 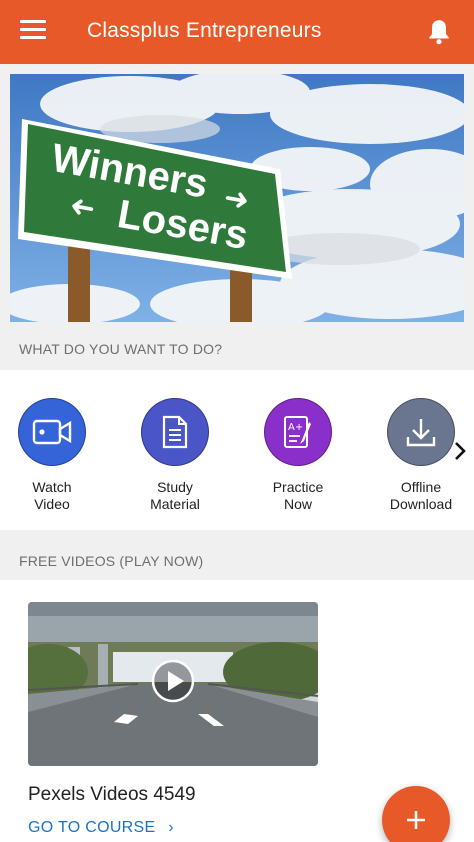 I want to click on action-label: Watch Video, so click(x=52, y=495).